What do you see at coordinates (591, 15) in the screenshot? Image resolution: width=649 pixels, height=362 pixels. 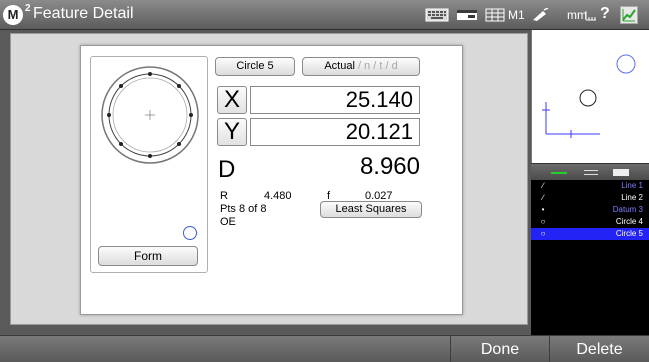 I see `ruler-icon` at bounding box center [591, 15].